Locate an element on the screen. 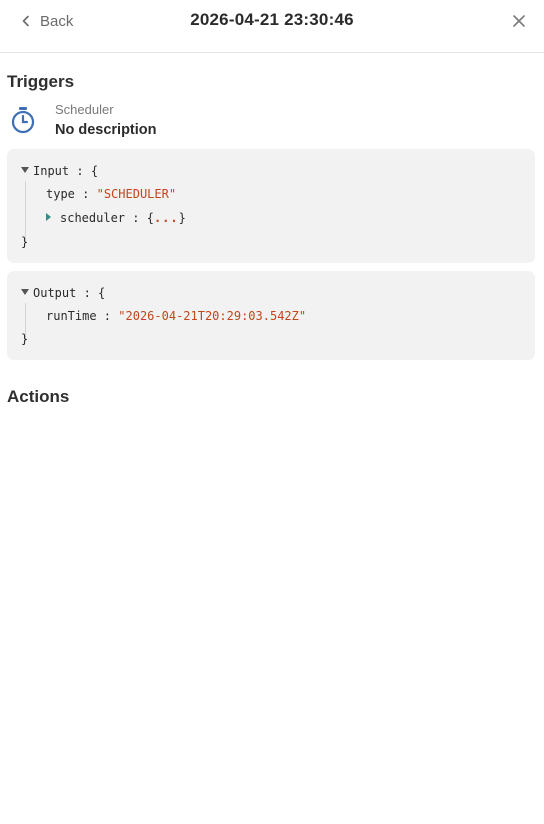  json-output-line: Output : { is located at coordinates (63, 293).